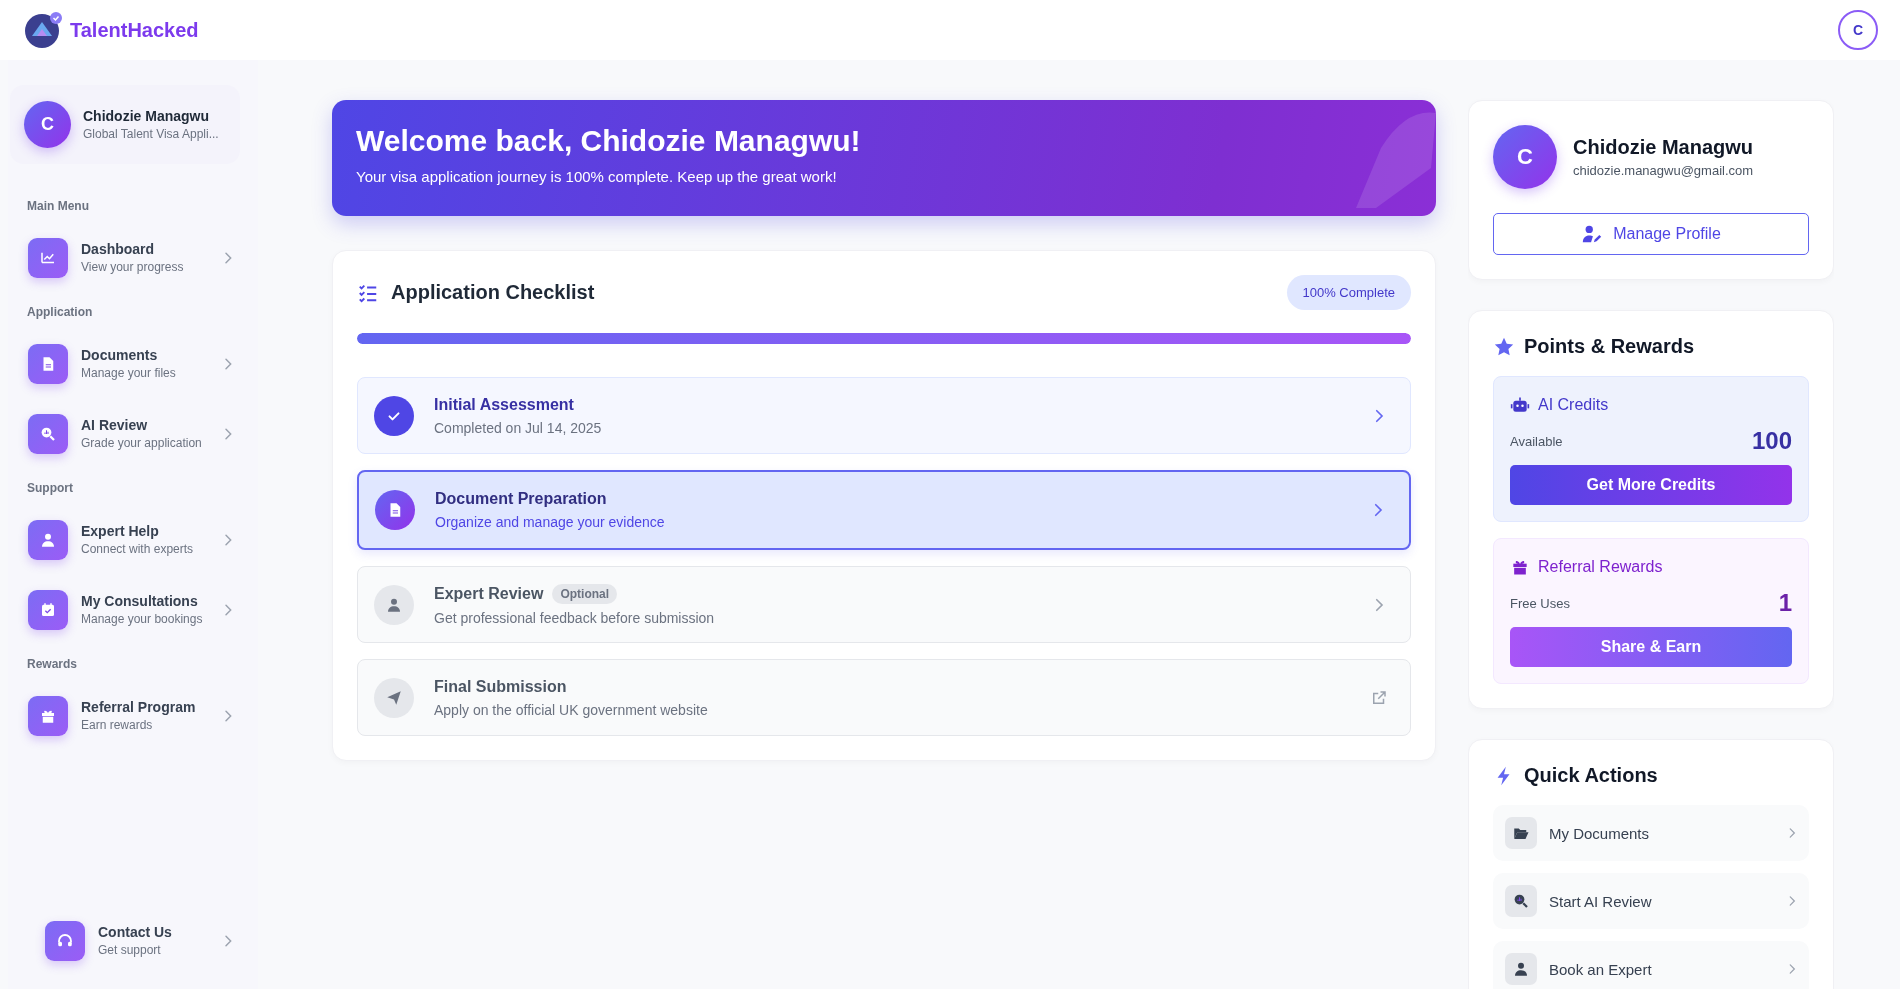 This screenshot has height=989, width=1900. What do you see at coordinates (142, 443) in the screenshot?
I see `nav-item-subtitle: Grade your application` at bounding box center [142, 443].